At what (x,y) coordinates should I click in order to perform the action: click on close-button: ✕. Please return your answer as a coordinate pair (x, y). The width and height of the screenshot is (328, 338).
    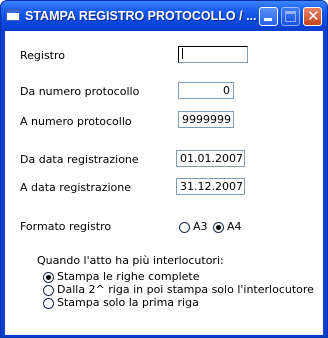
    Looking at the image, I should click on (312, 16).